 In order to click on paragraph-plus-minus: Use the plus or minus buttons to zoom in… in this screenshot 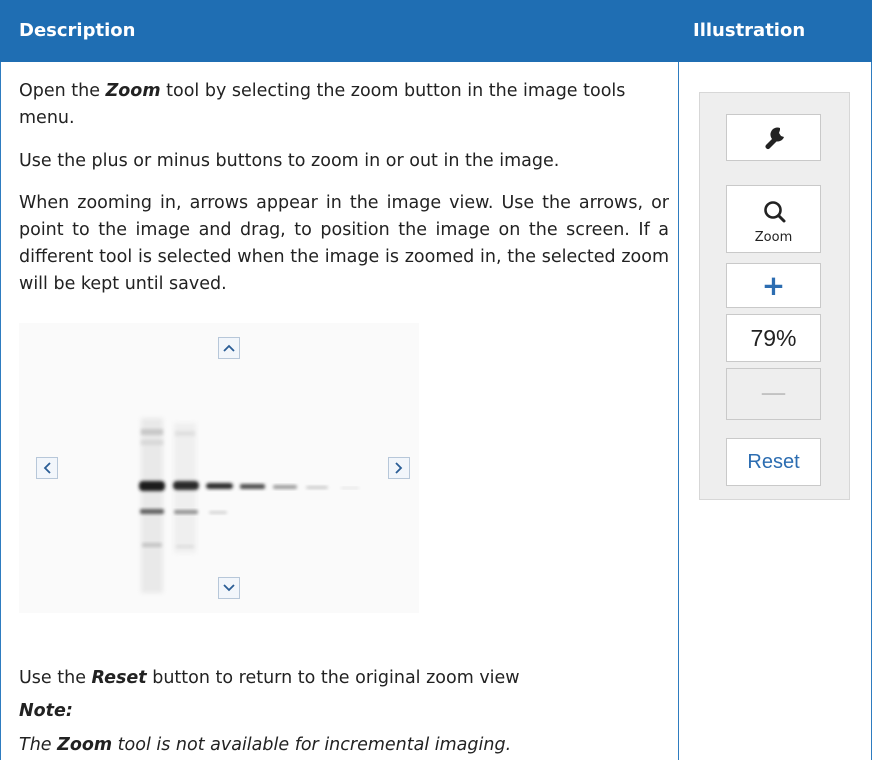, I will do `click(289, 161)`.